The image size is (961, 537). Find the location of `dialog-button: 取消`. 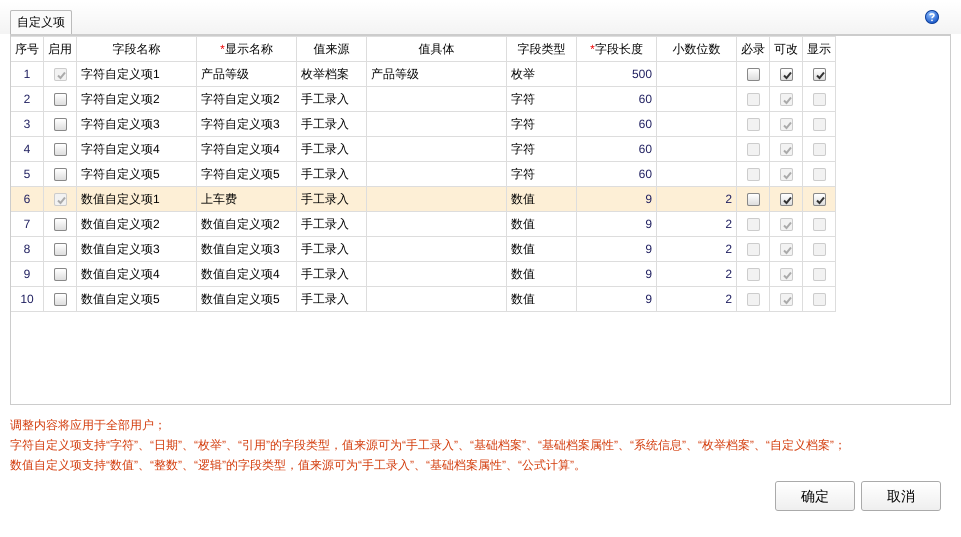

dialog-button: 取消 is located at coordinates (901, 496).